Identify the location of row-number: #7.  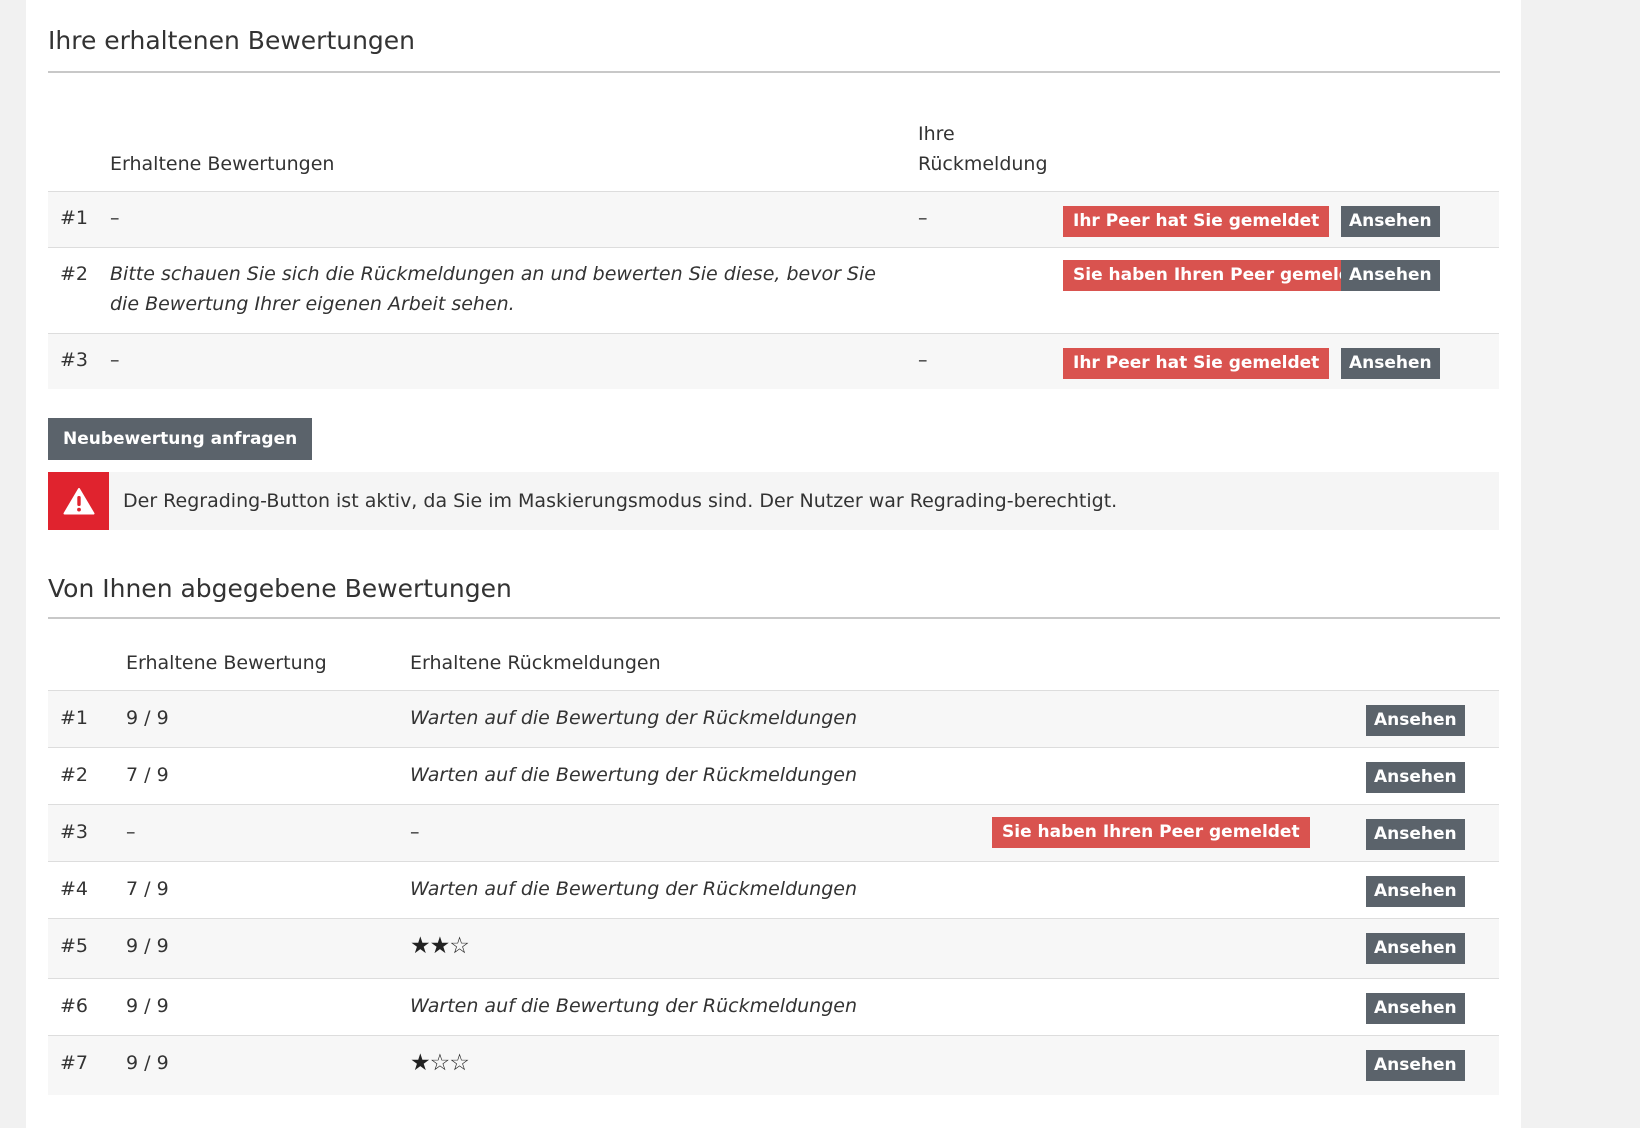
(74, 1063).